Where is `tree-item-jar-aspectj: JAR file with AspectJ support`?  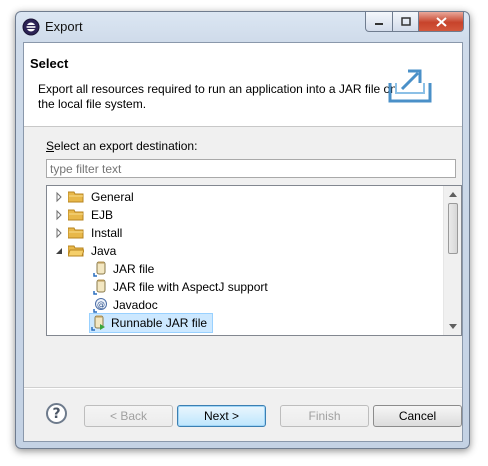
tree-item-jar-aspectj: JAR file with AspectJ support is located at coordinates (181, 287).